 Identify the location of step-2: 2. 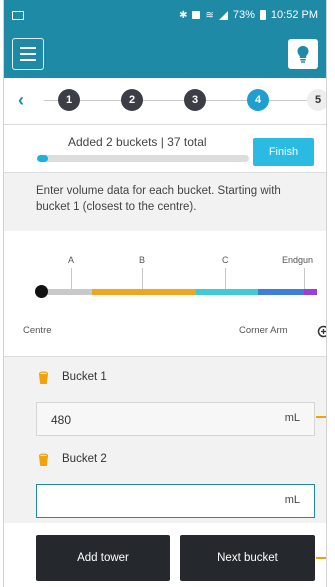
(132, 100).